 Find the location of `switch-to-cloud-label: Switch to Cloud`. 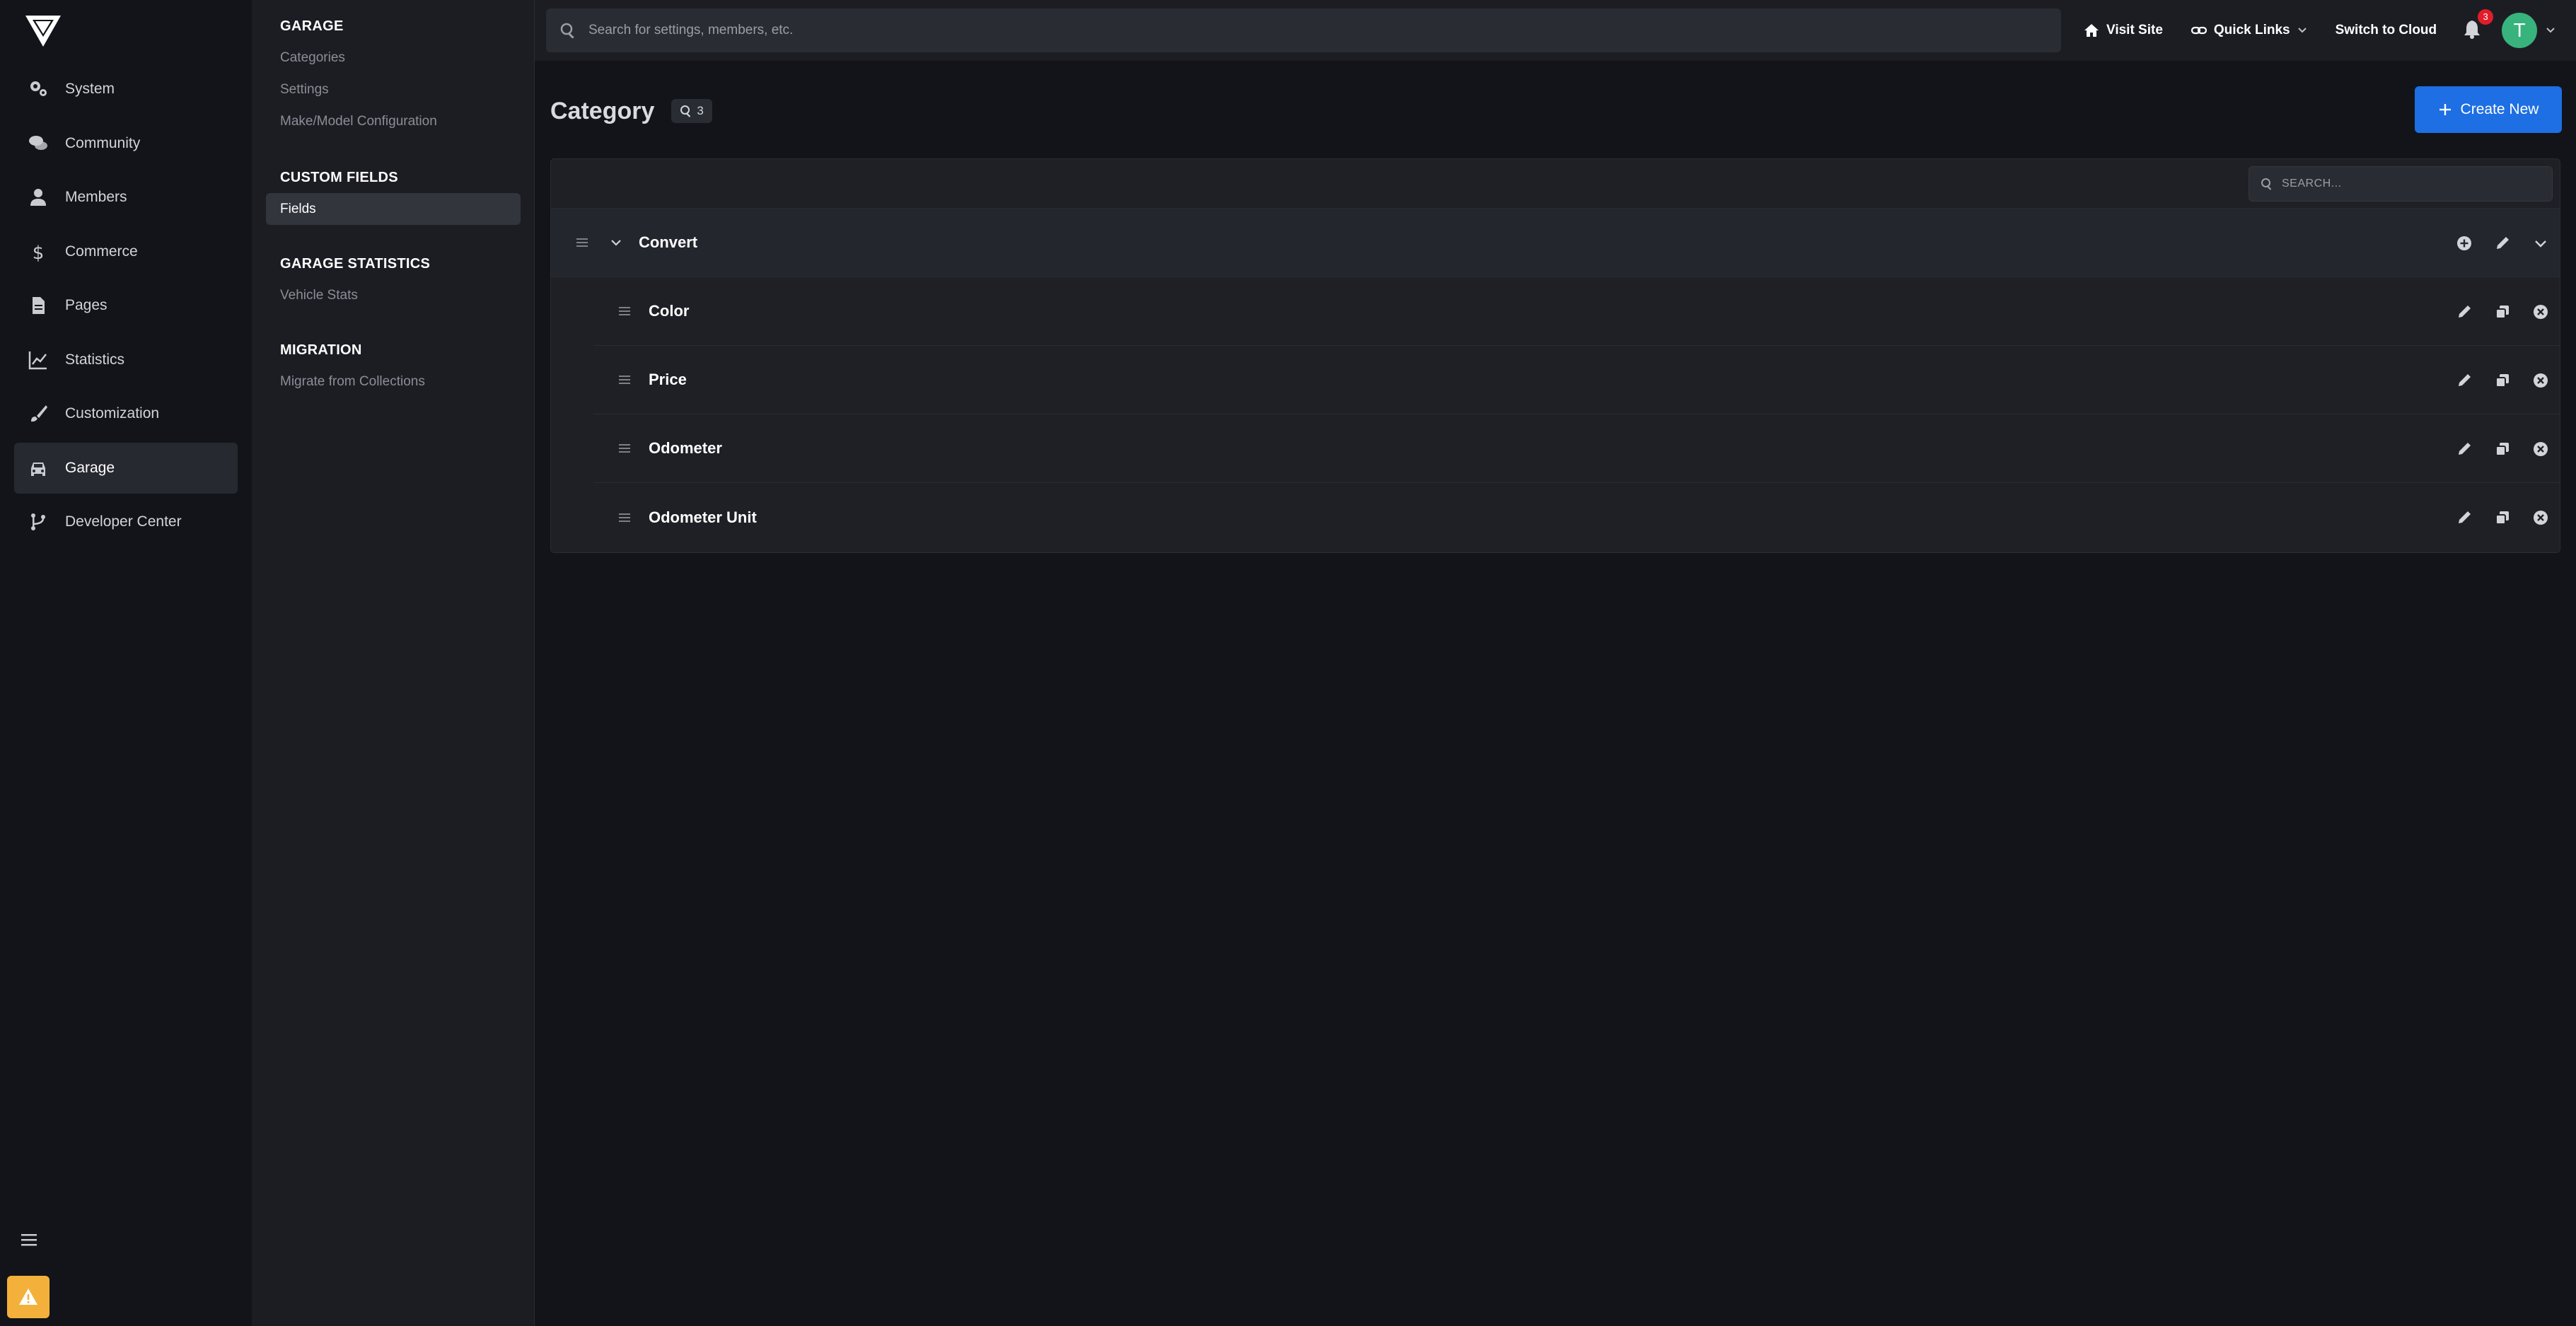

switch-to-cloud-label: Switch to Cloud is located at coordinates (2386, 30).